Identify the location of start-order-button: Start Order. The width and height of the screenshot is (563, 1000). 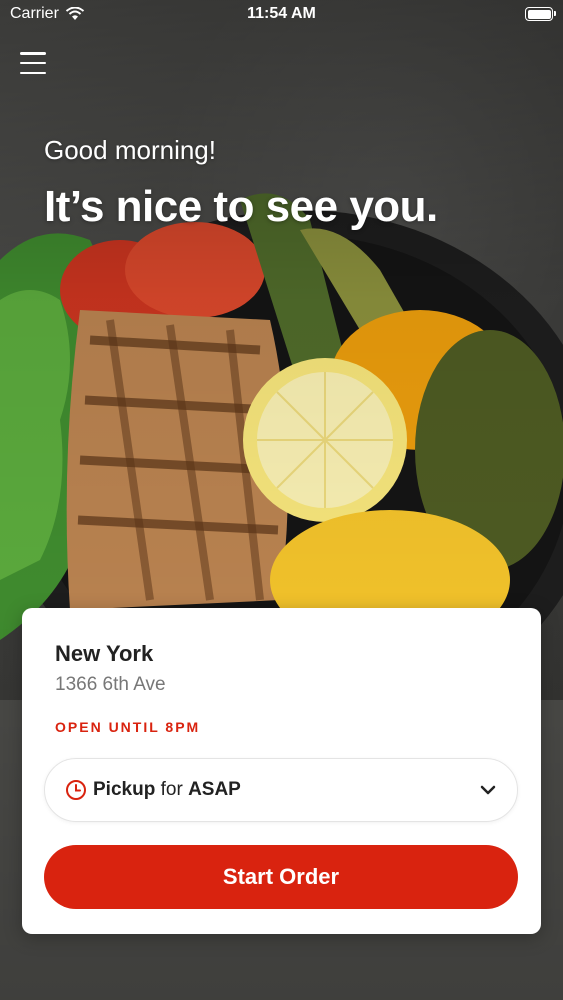
(281, 877).